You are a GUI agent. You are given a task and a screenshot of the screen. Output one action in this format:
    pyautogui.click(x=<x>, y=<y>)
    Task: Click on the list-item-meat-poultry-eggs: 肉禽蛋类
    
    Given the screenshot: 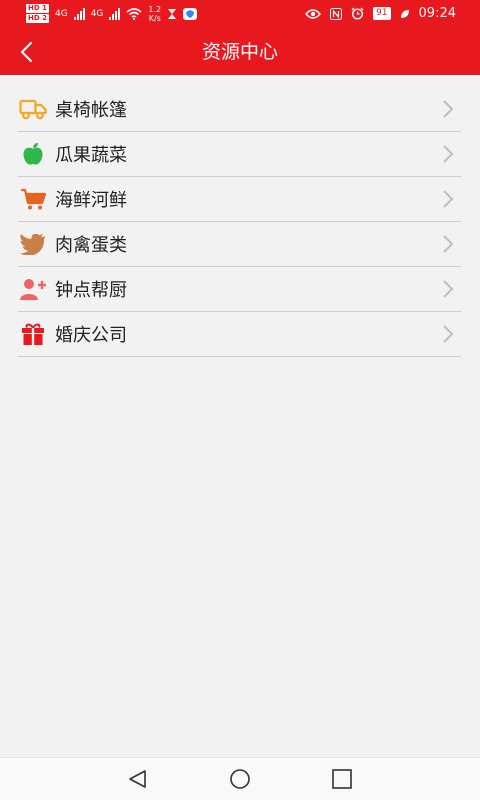 What is the action you would take?
    pyautogui.click(x=239, y=244)
    